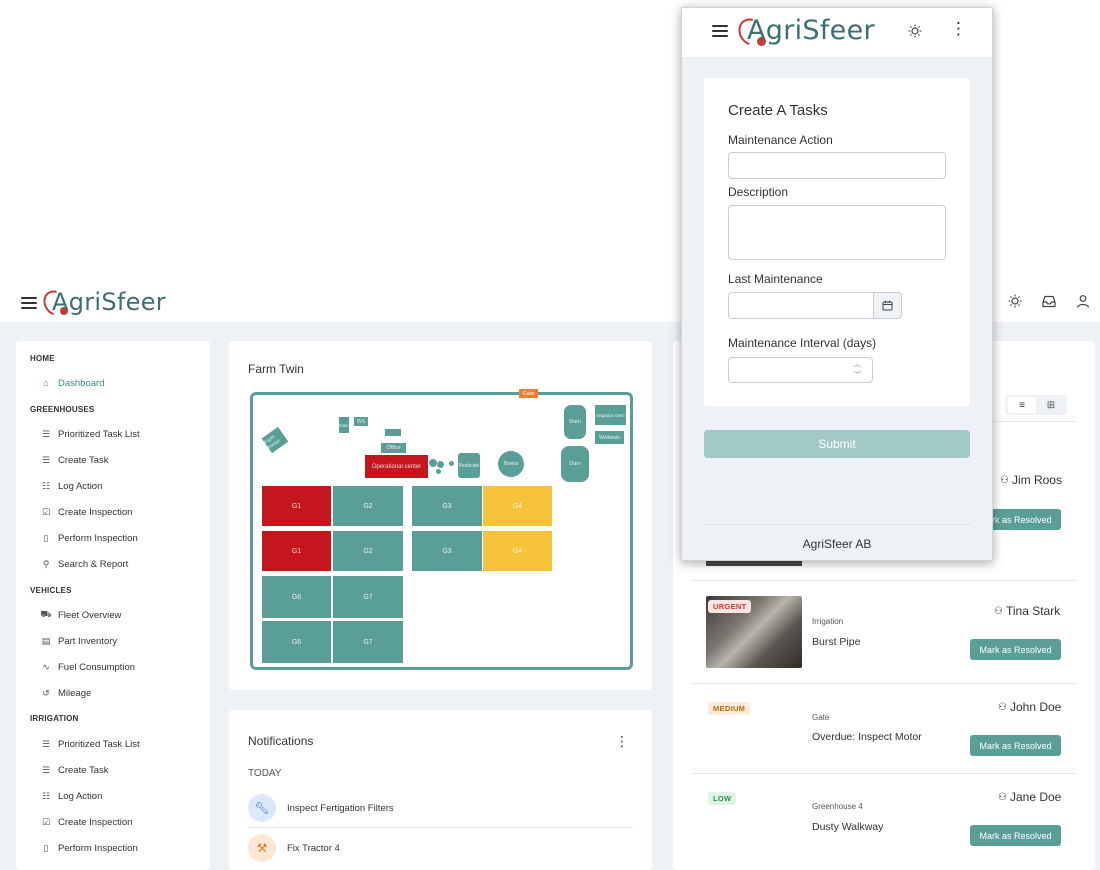  Describe the element at coordinates (469, 465) in the screenshot. I see `map-pesticide: Pesticide` at that location.